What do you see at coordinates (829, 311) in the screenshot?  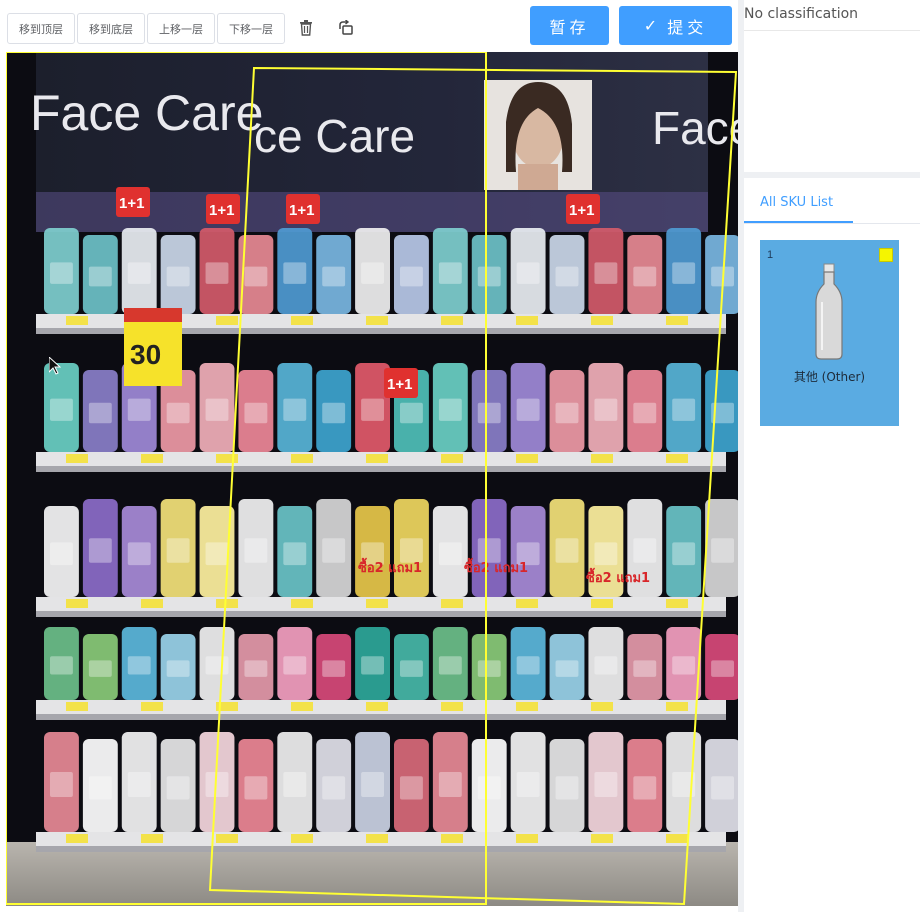 I see `bottle-icon` at bounding box center [829, 311].